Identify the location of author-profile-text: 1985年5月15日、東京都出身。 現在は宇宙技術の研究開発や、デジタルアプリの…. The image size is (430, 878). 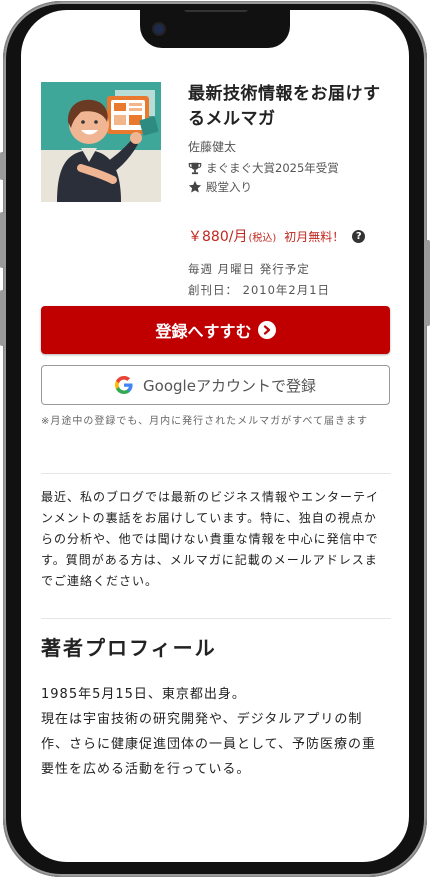
(213, 732).